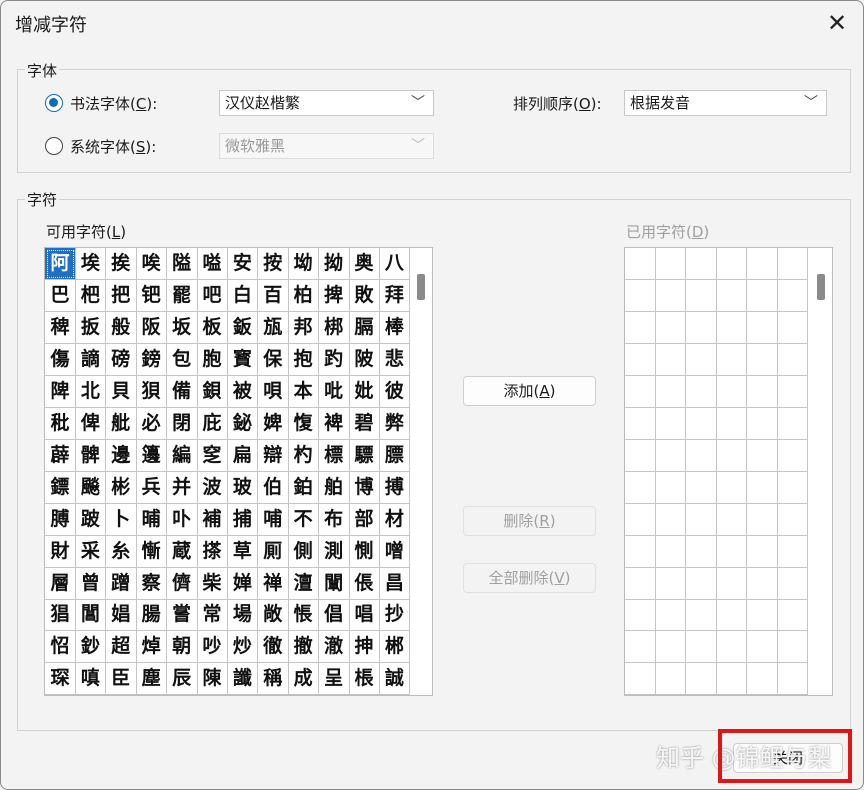 This screenshot has width=864, height=790. Describe the element at coordinates (60, 327) in the screenshot. I see `character-cell: 稗` at that location.